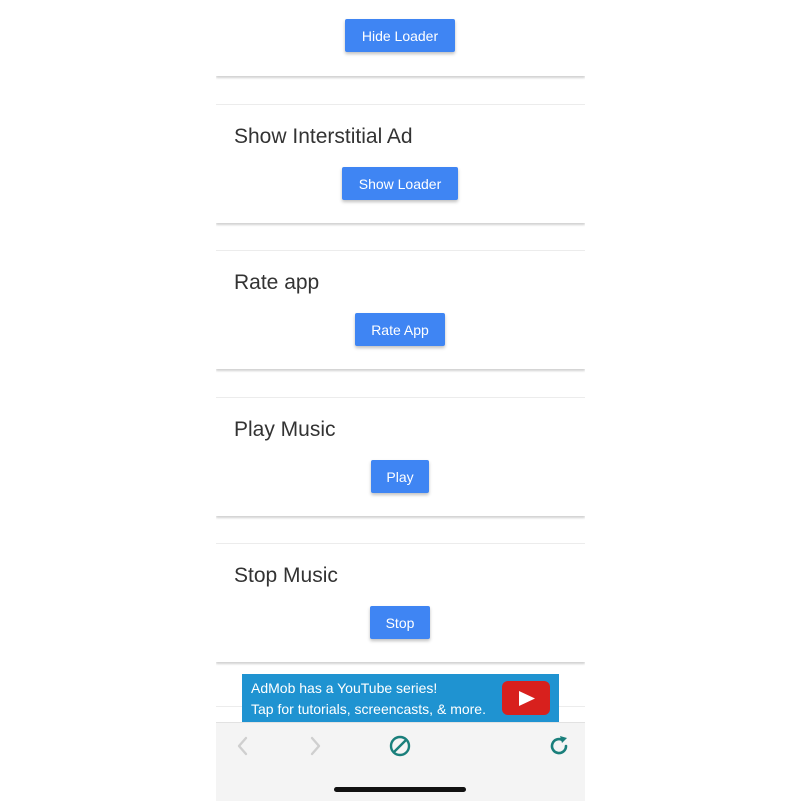 The width and height of the screenshot is (800, 801). What do you see at coordinates (400, 476) in the screenshot?
I see `play-button: Play` at bounding box center [400, 476].